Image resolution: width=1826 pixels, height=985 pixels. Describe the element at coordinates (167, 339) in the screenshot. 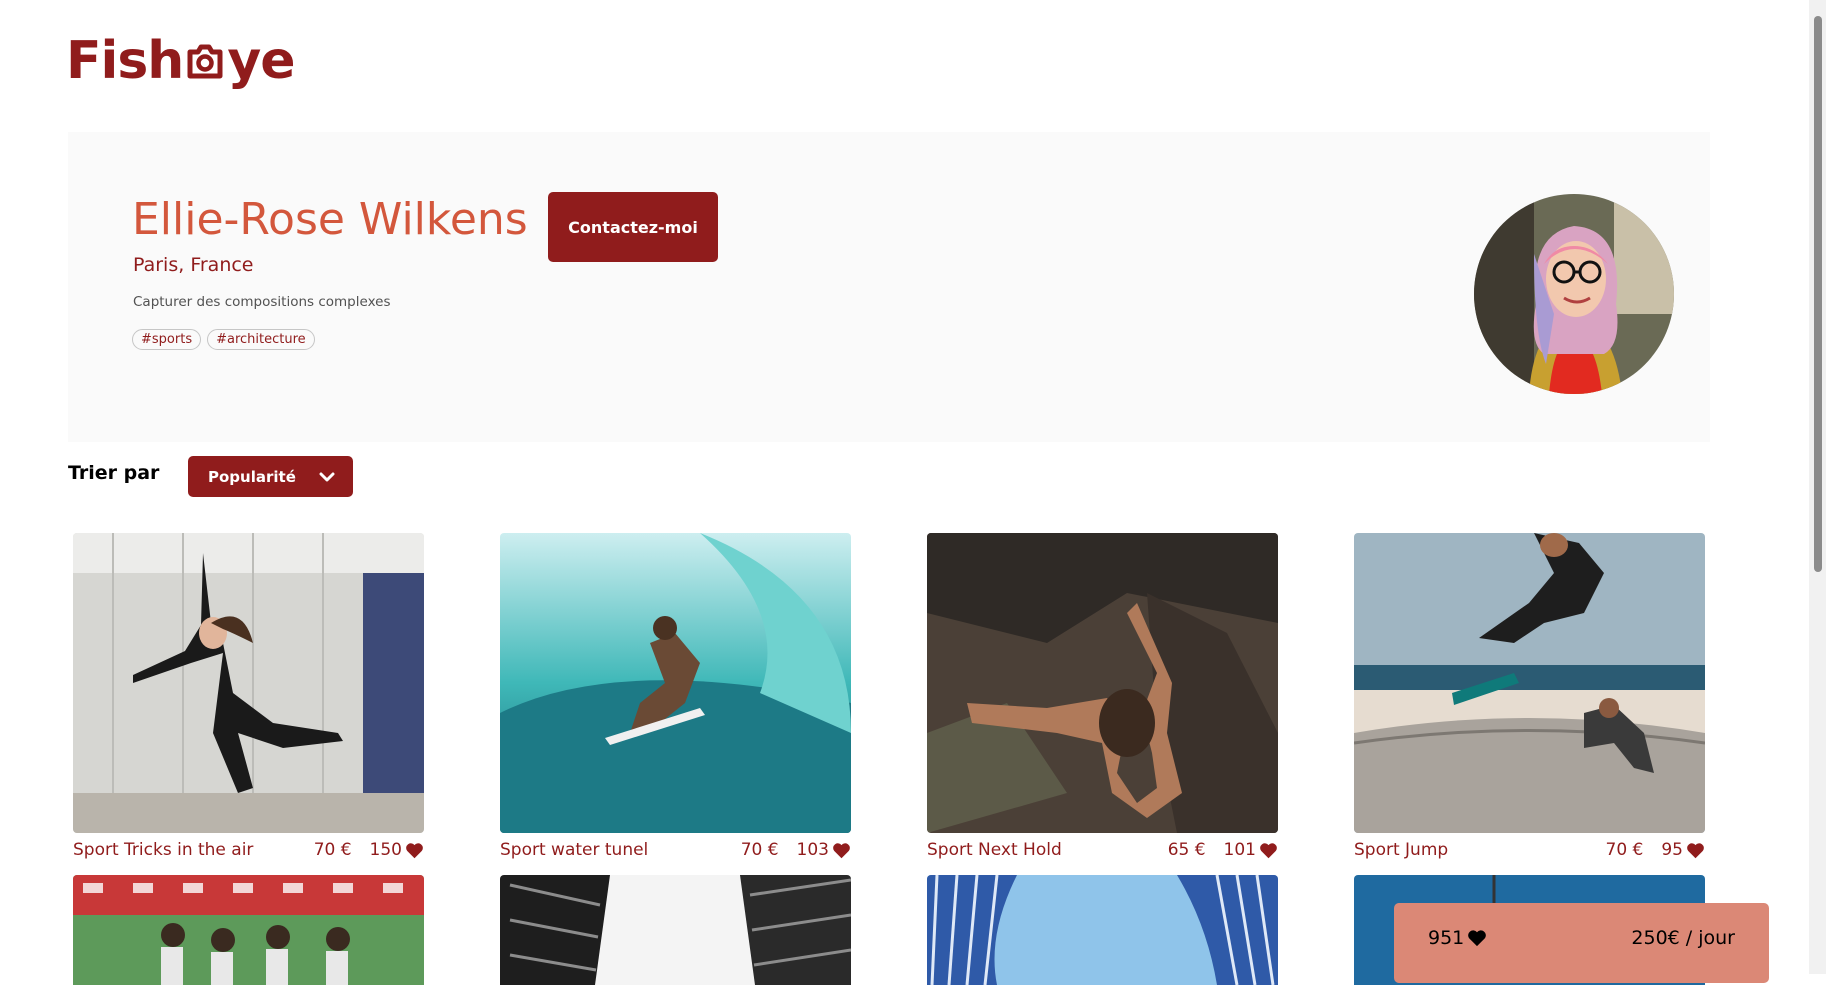

I see `tag-sports: #sports` at that location.